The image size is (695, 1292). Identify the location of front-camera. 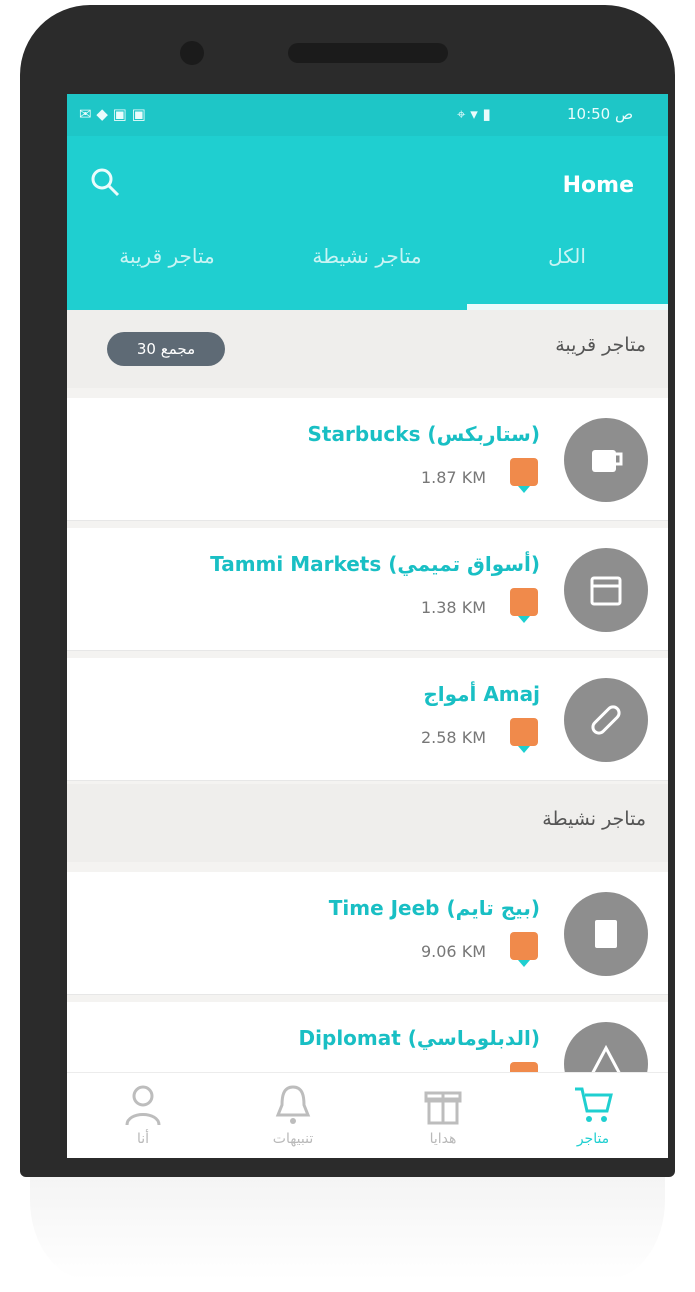
(192, 53).